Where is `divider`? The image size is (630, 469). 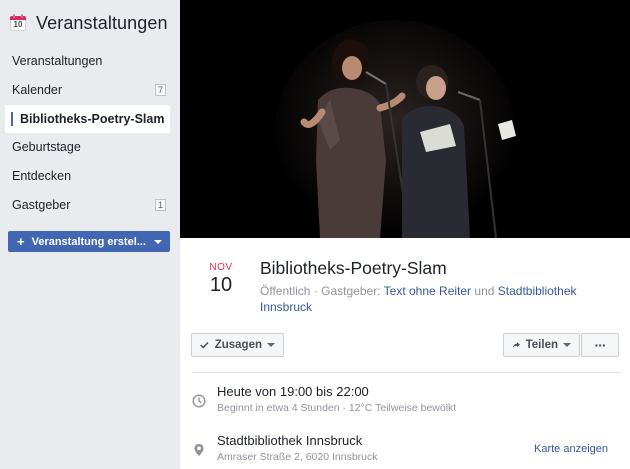 divider is located at coordinates (406, 372).